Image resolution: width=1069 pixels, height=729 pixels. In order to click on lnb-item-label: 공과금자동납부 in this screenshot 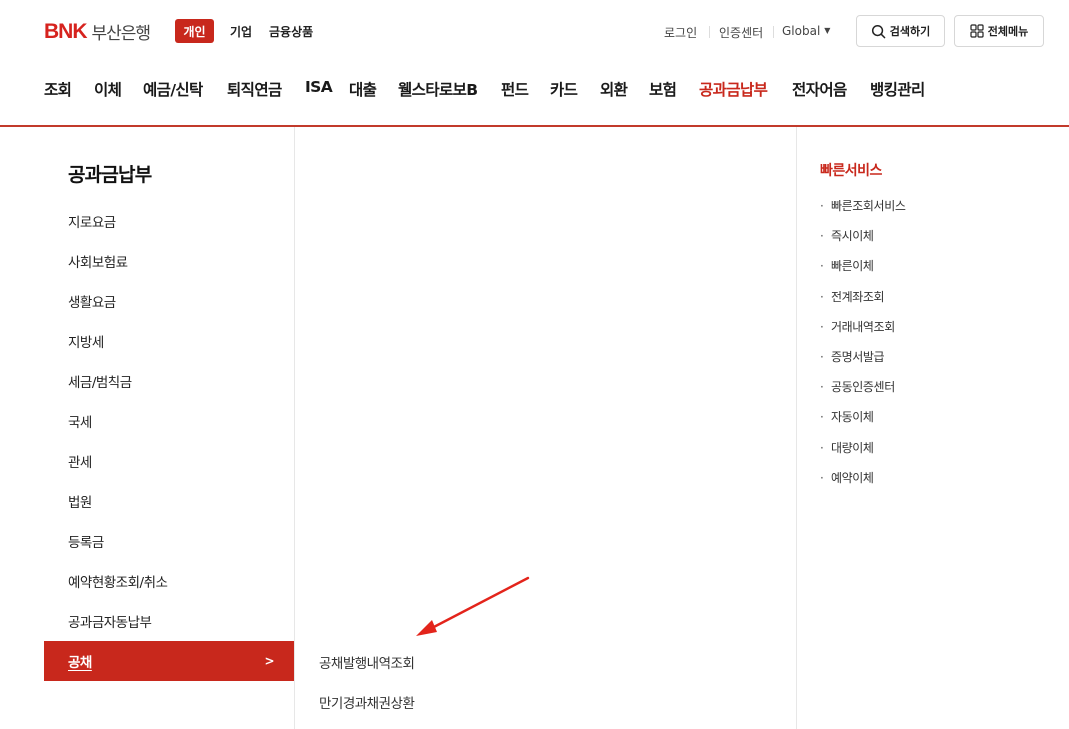, I will do `click(110, 623)`.